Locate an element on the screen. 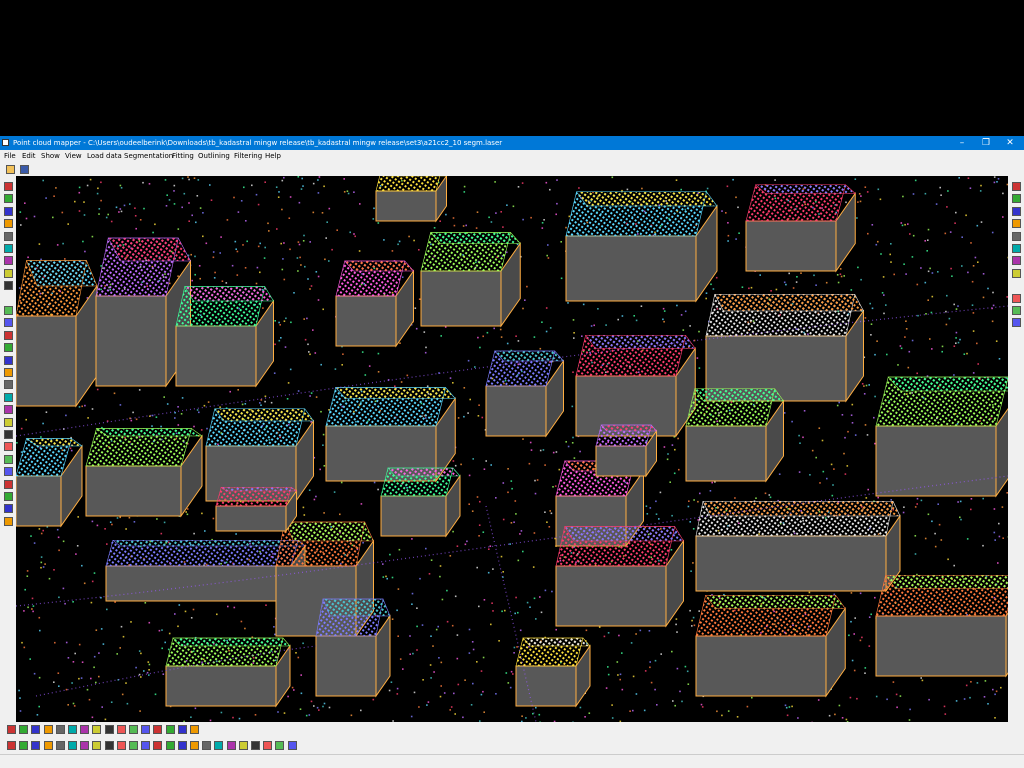 This screenshot has width=1024, height=768. zoom-icon is located at coordinates (8, 521).